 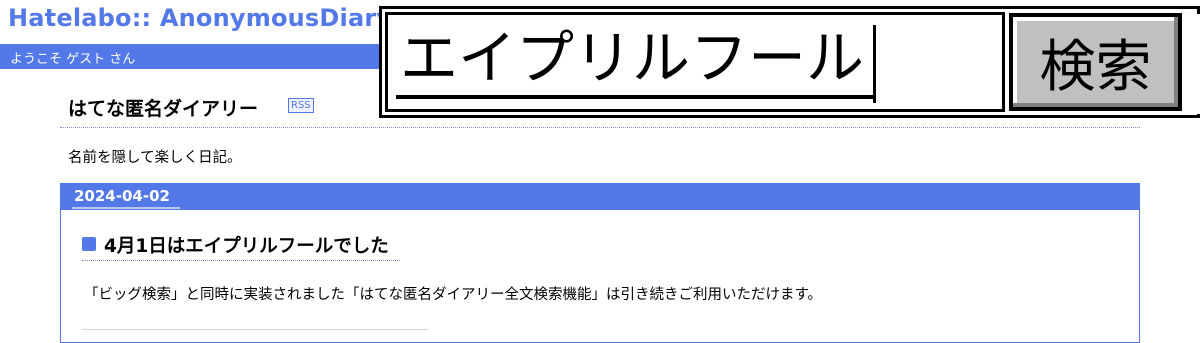 I want to click on heading-divider, so click(x=600, y=127).